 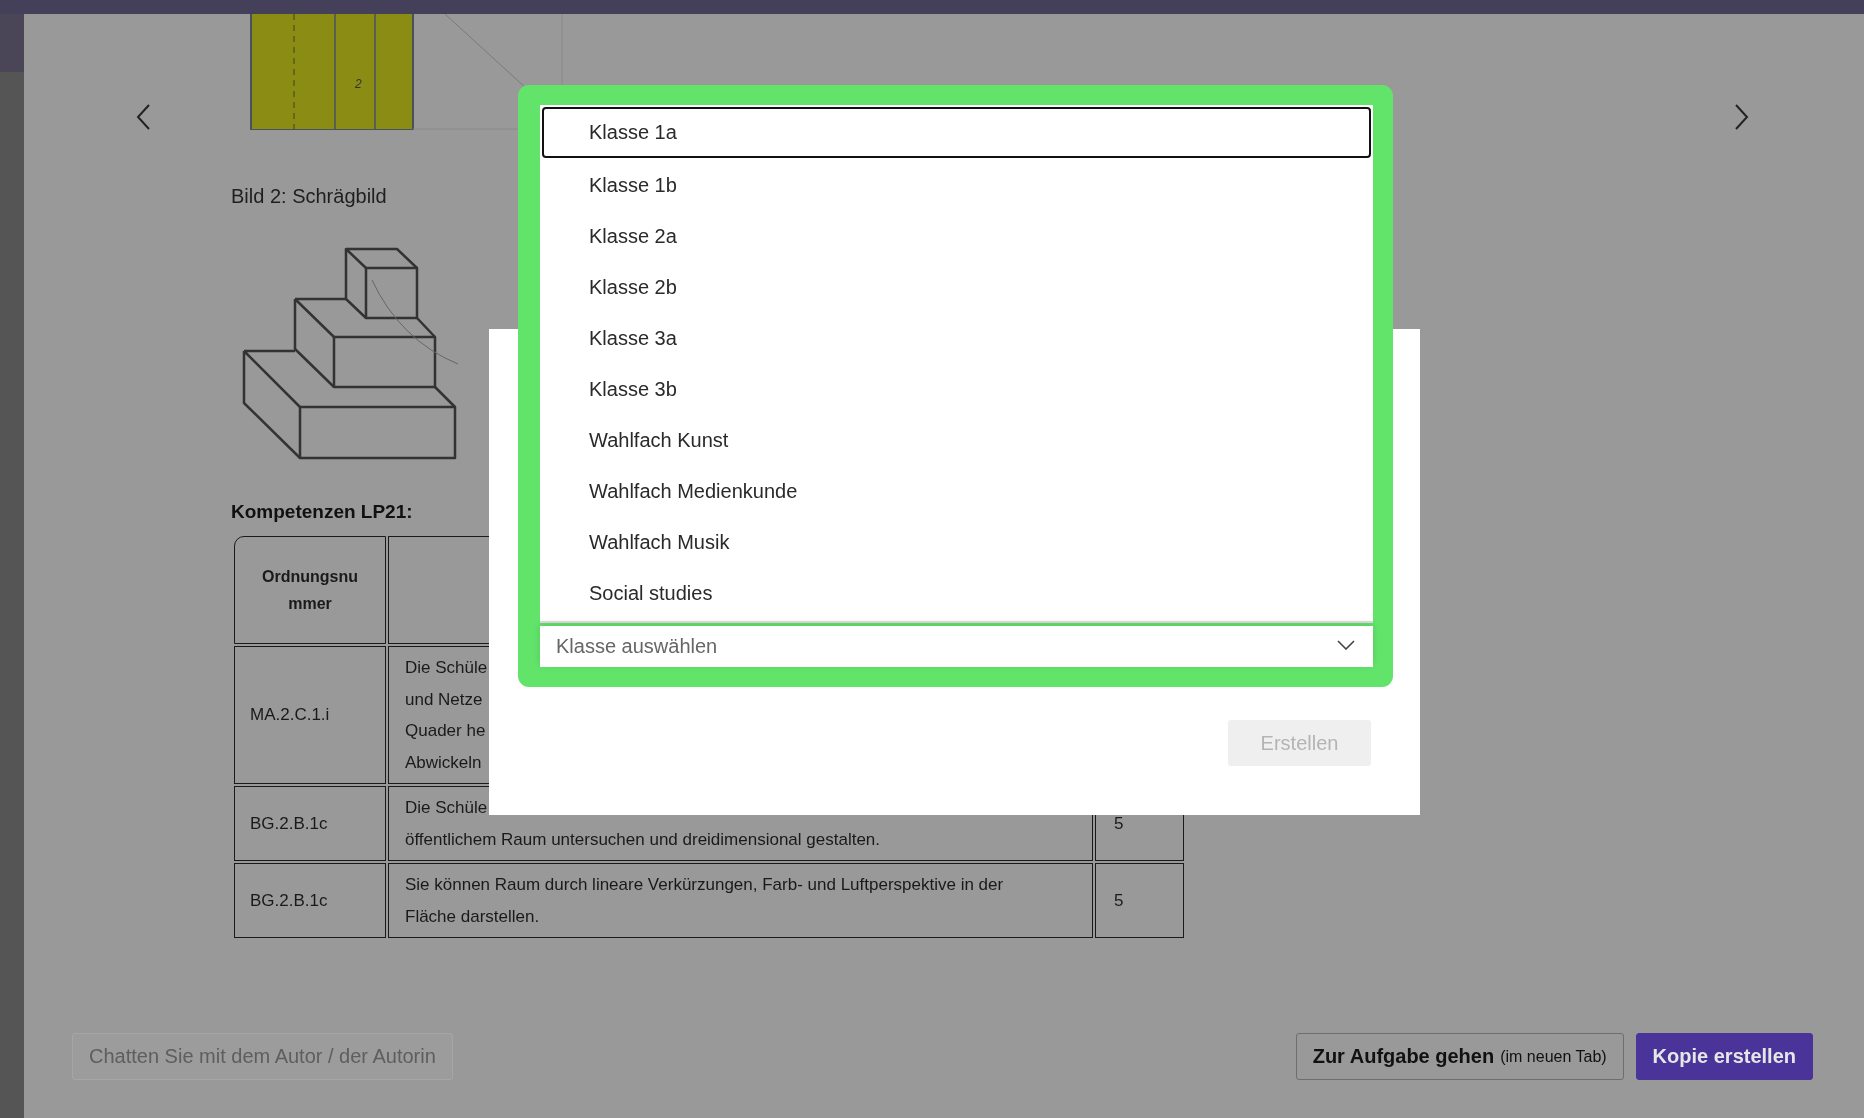 I want to click on dropdown-option: Klasse 3a, so click(x=956, y=336).